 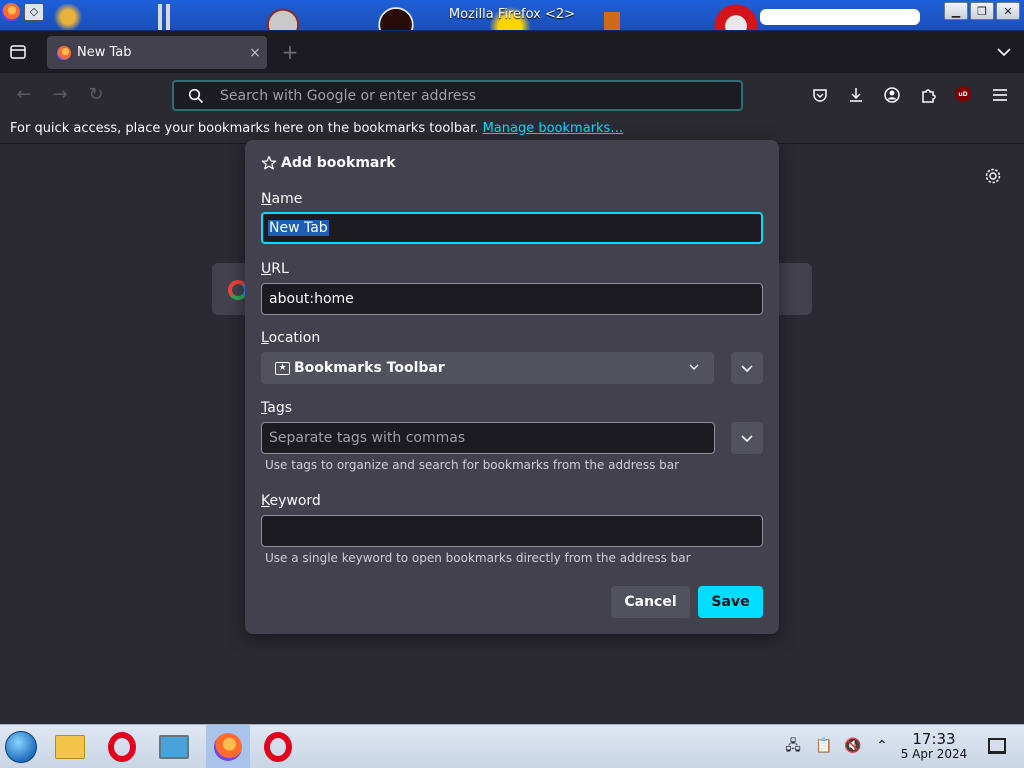 What do you see at coordinates (934, 753) in the screenshot?
I see `clock-date: 5 Apr 2024` at bounding box center [934, 753].